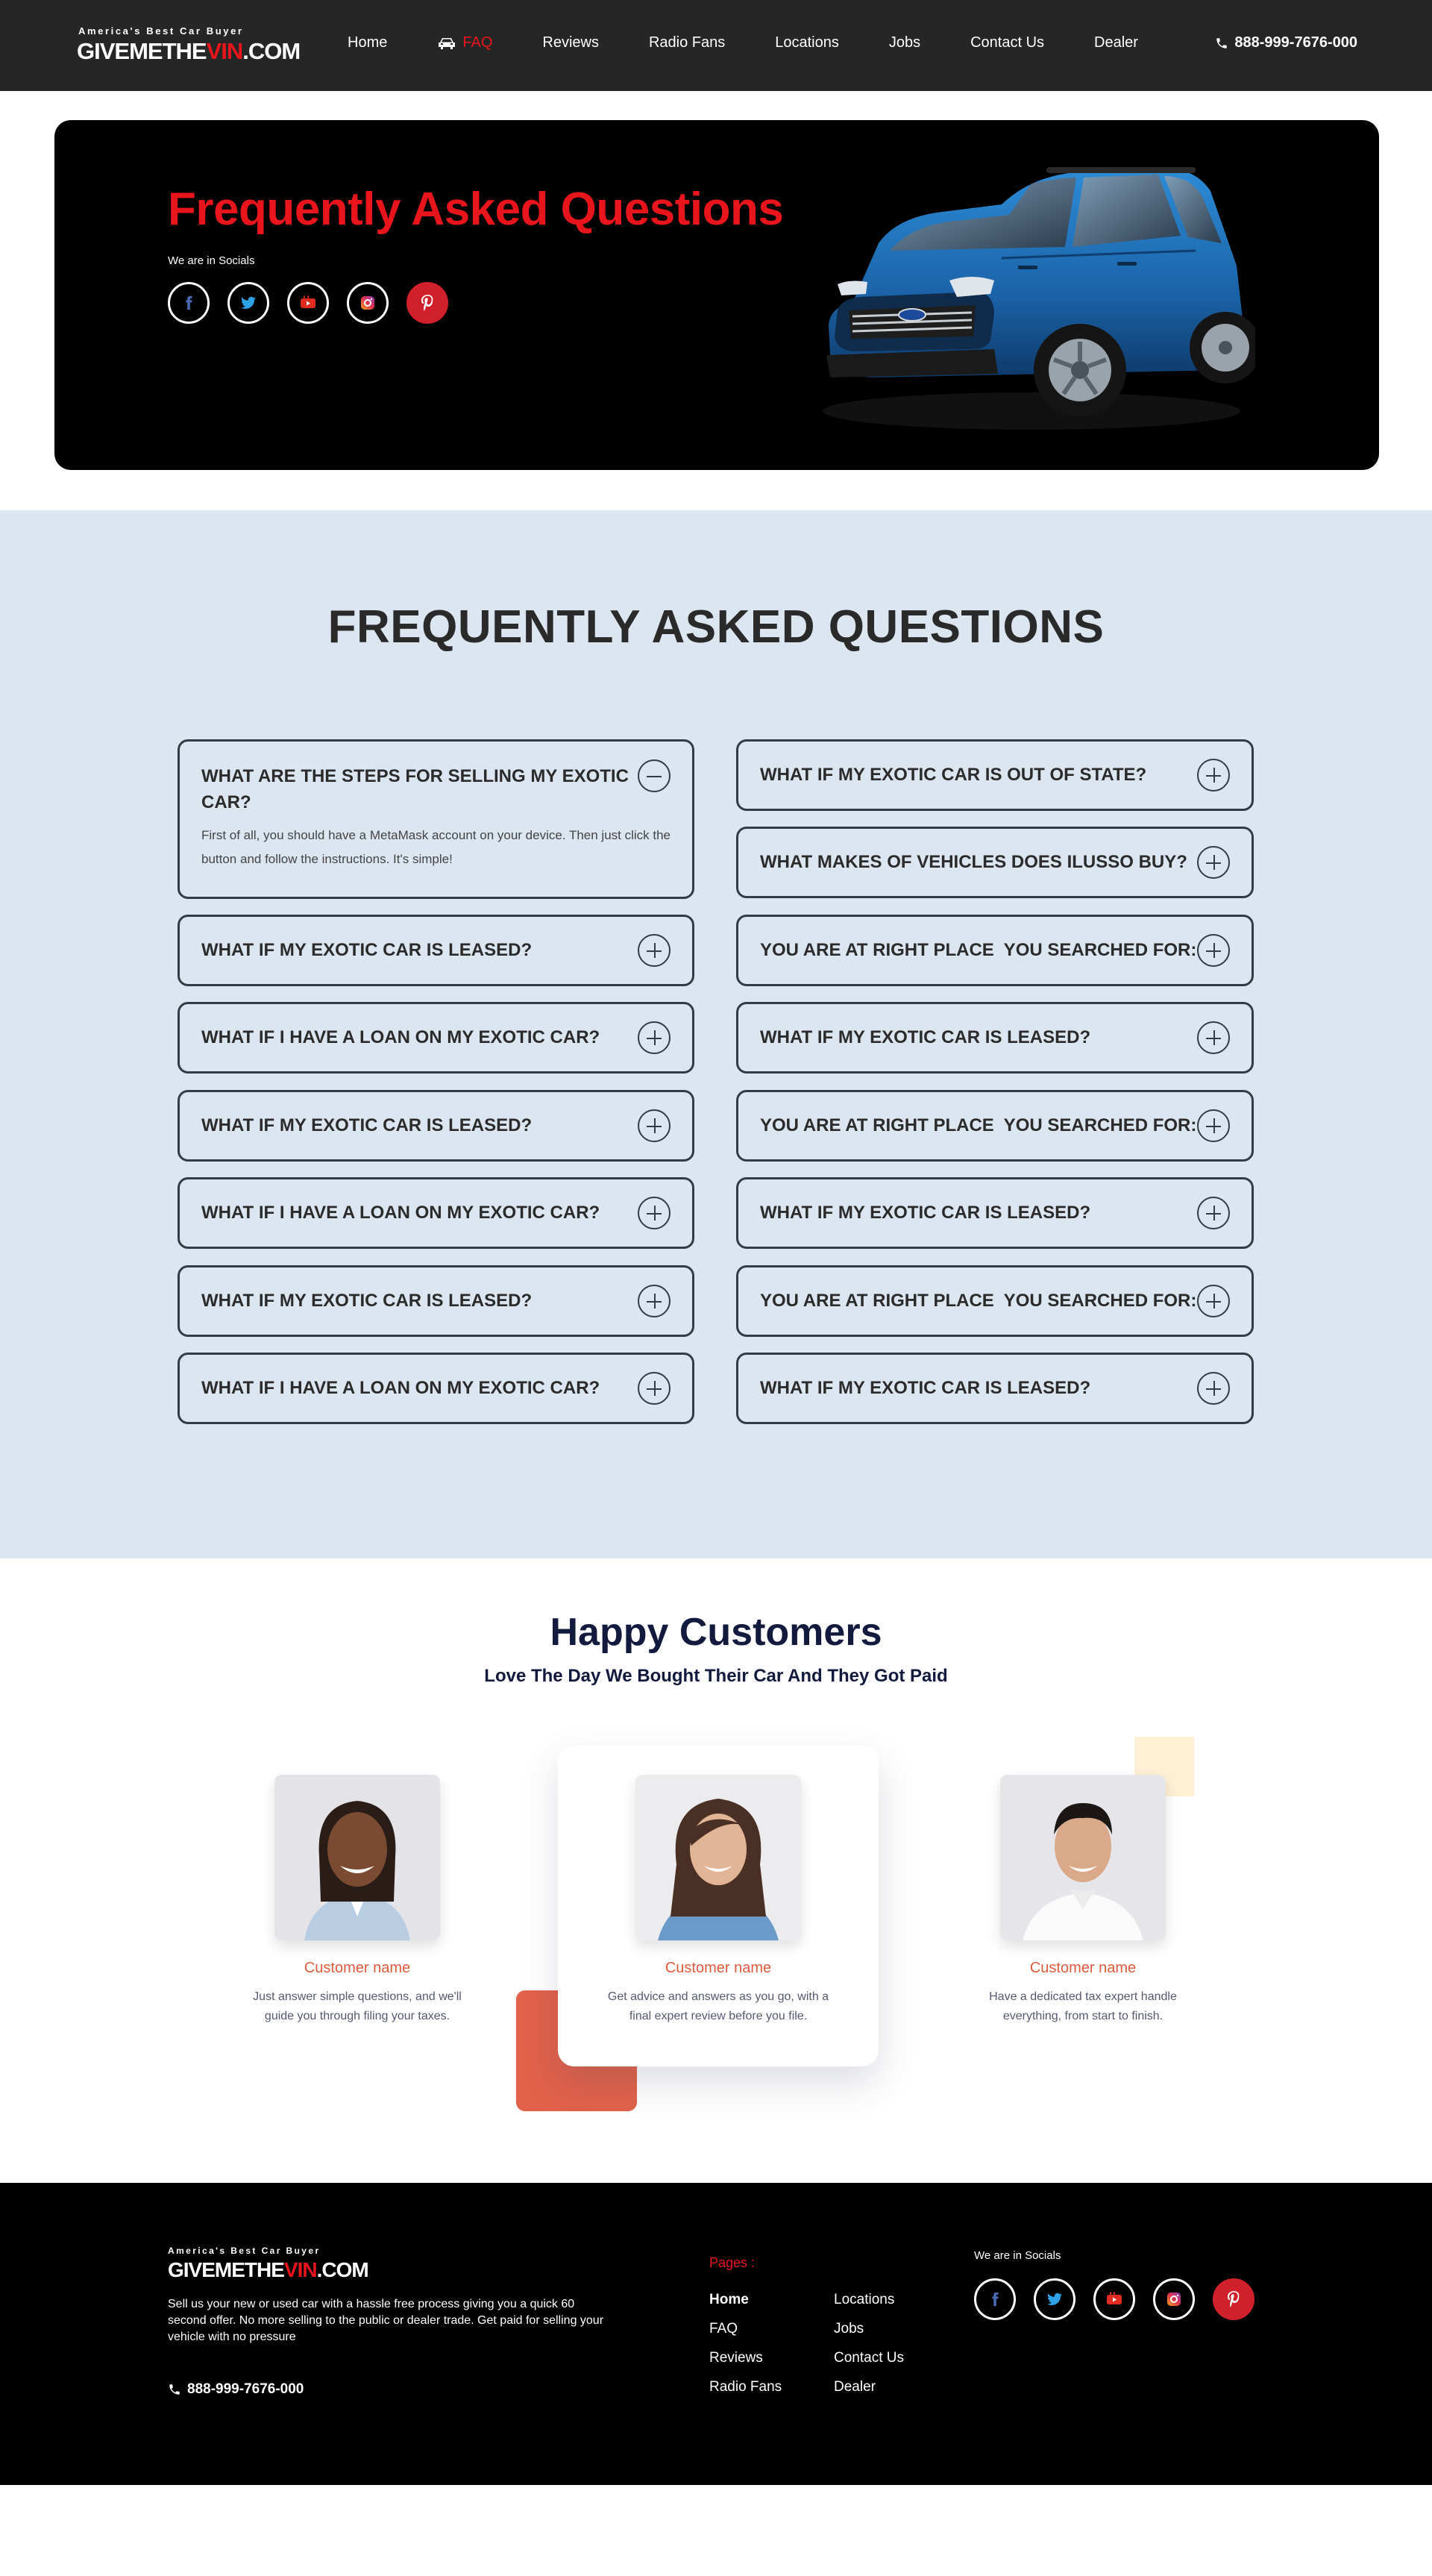 This screenshot has width=1432, height=2576. Describe the element at coordinates (807, 42) in the screenshot. I see `nav-locations: Locations` at that location.